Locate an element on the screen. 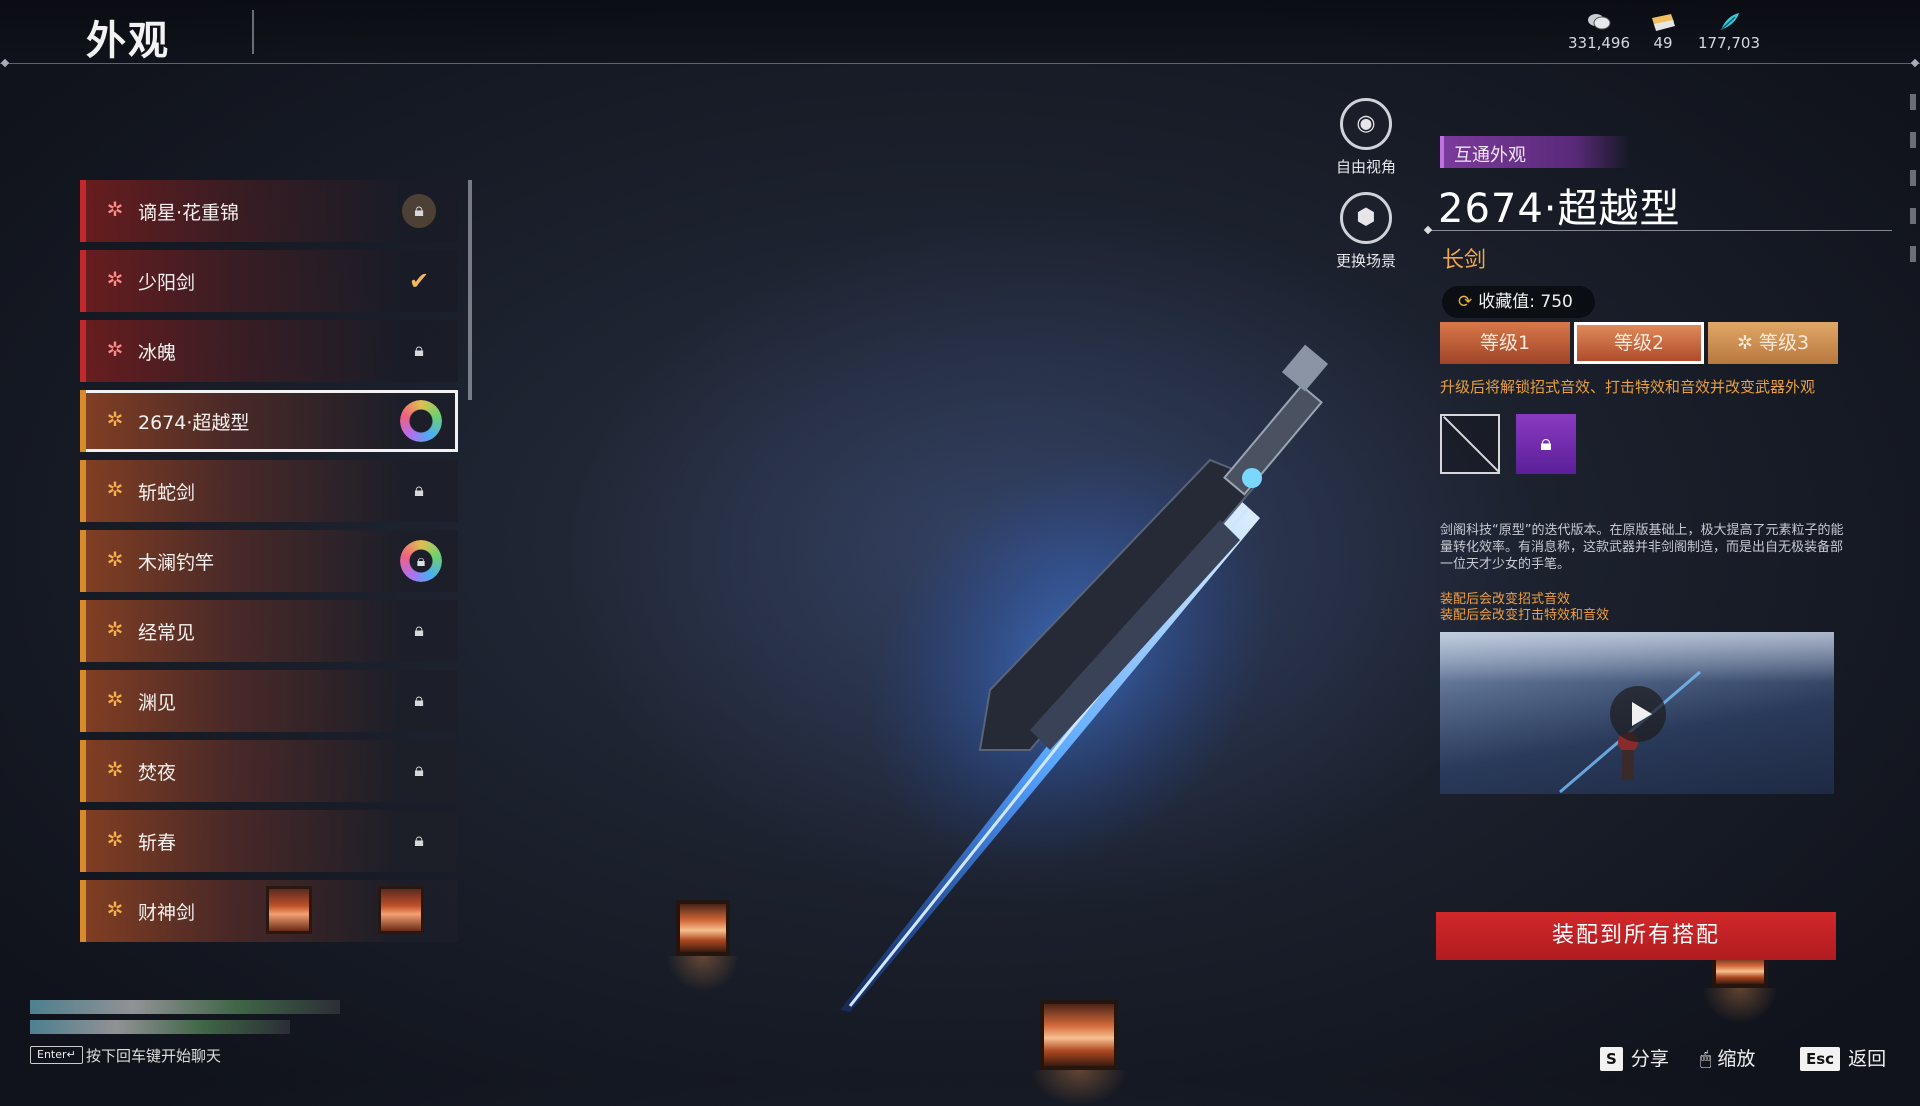 The width and height of the screenshot is (1920, 1106). tier-3-label: 等级3 is located at coordinates (1784, 343).